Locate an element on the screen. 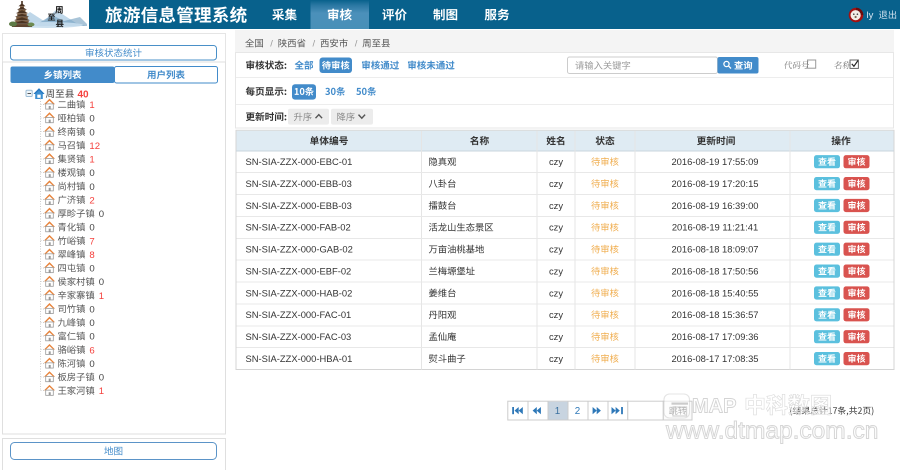 The height and width of the screenshot is (470, 900). svg-text: SN-SIA-ZZX-000-FAB-02 is located at coordinates (298, 227).